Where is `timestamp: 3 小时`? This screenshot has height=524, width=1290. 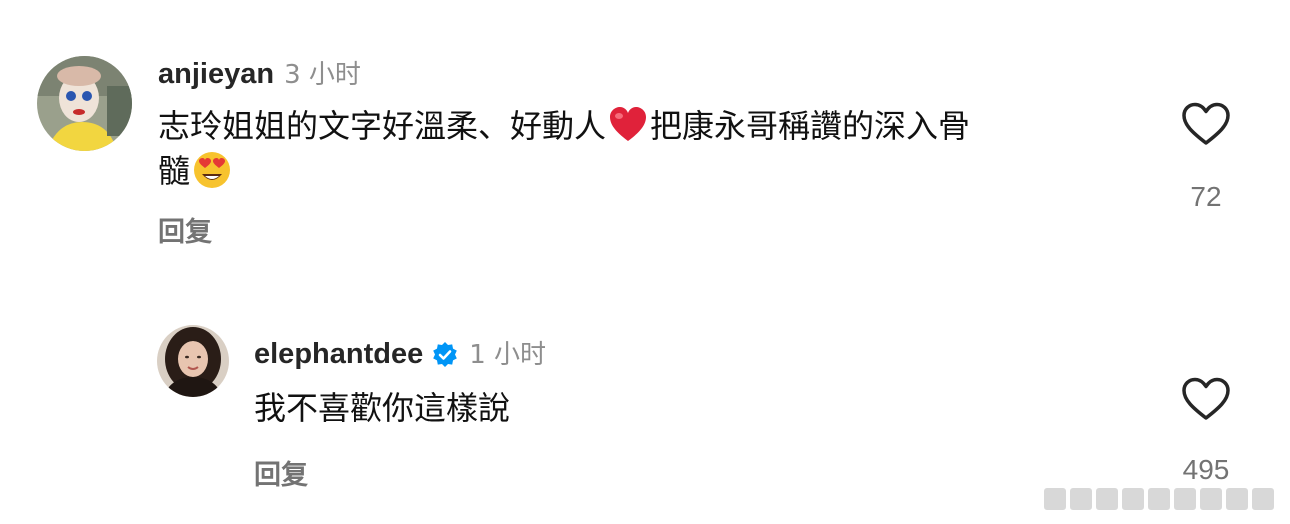 timestamp: 3 小时 is located at coordinates (322, 74).